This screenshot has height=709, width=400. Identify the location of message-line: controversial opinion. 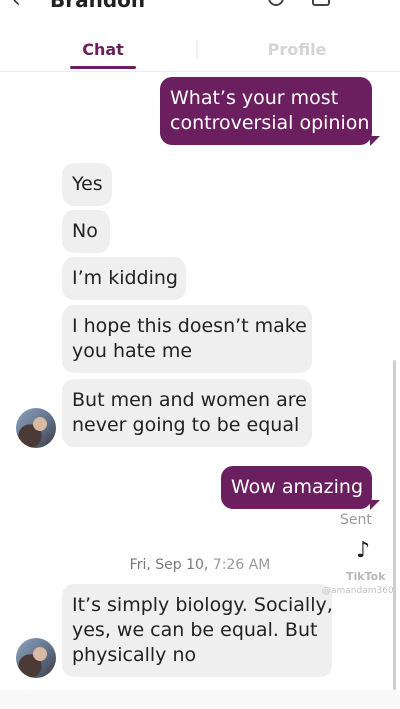
(270, 123).